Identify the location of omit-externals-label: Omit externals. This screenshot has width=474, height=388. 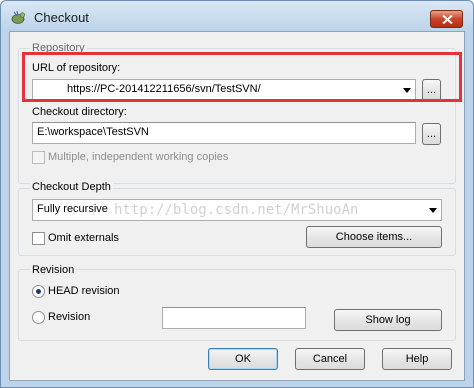
(83, 238).